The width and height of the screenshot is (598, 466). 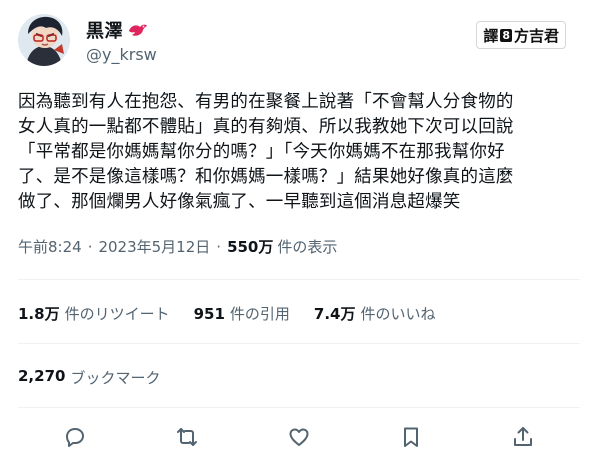 I want to click on retweet-button, so click(x=187, y=437).